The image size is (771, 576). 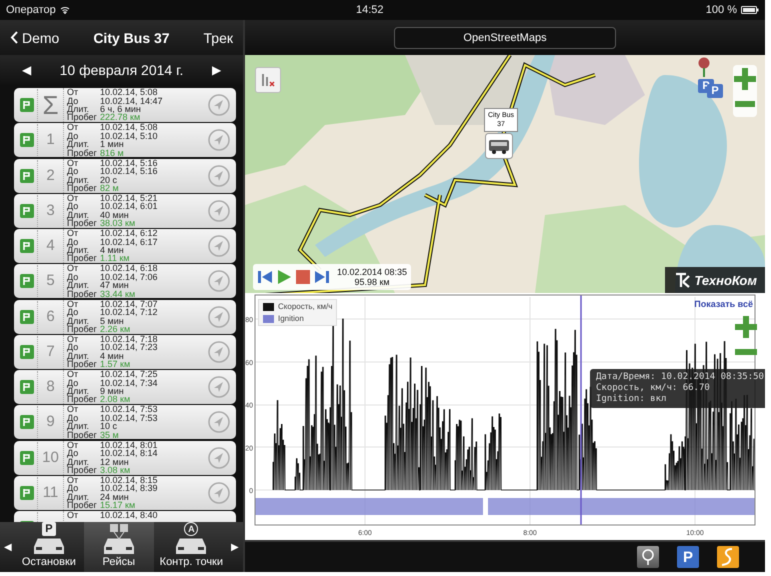 What do you see at coordinates (265, 277) in the screenshot?
I see `skip-back-button` at bounding box center [265, 277].